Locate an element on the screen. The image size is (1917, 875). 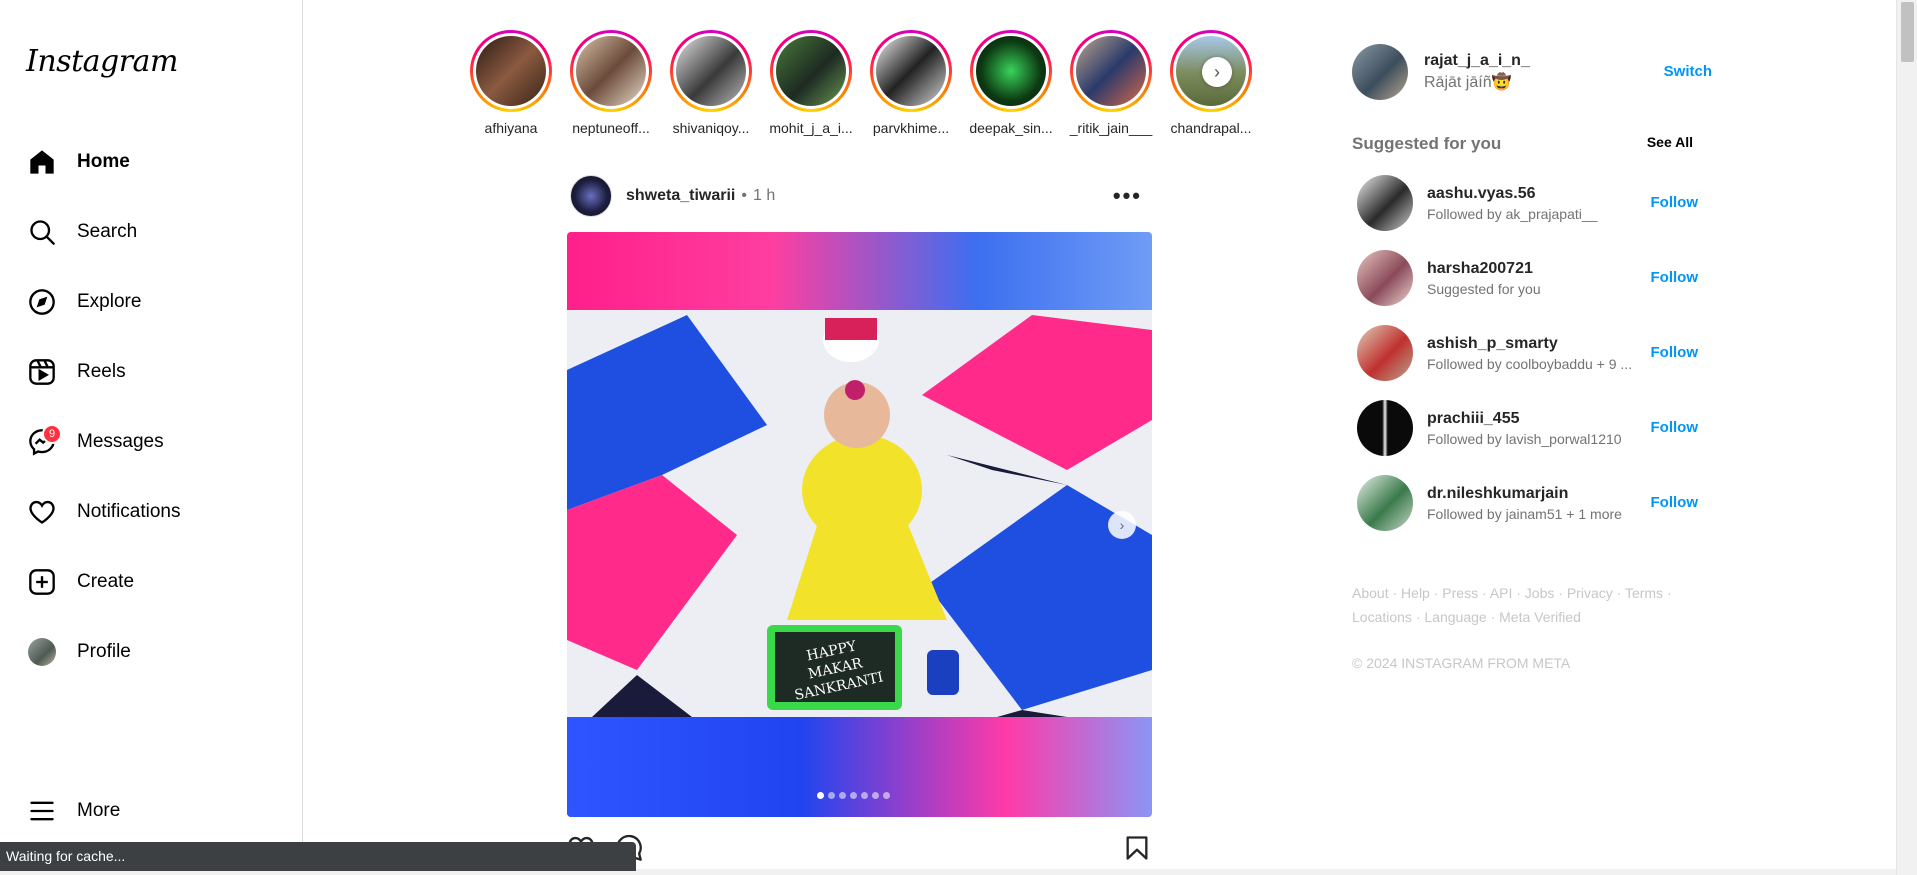
story-item: afhiyana is located at coordinates (511, 83).